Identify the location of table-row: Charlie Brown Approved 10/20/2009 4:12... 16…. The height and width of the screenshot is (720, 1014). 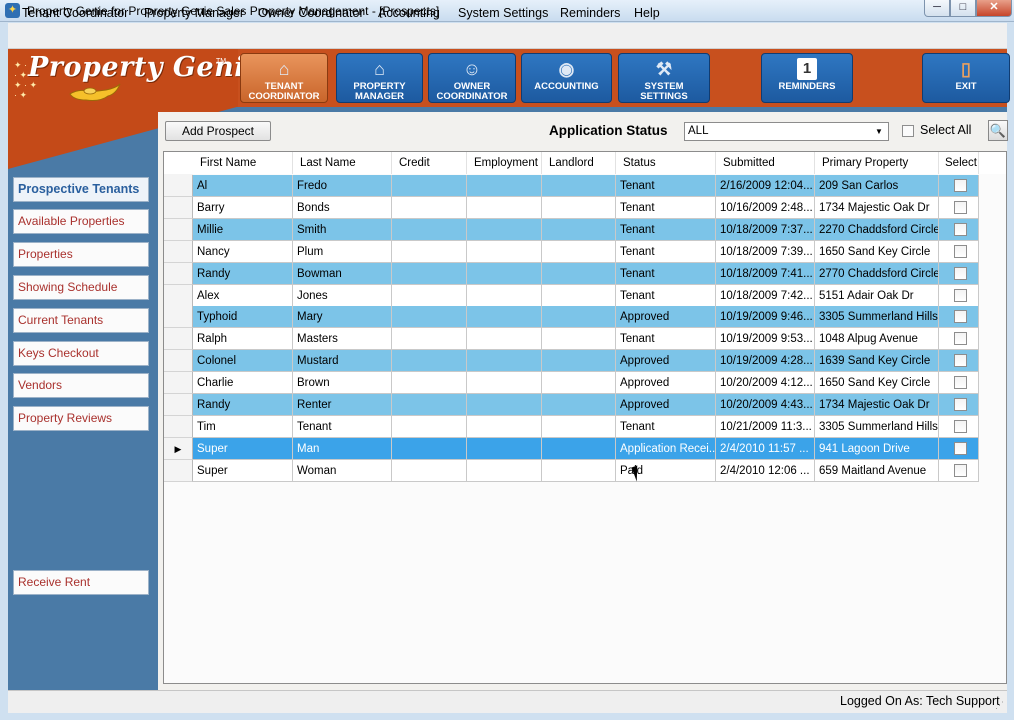
(571, 383).